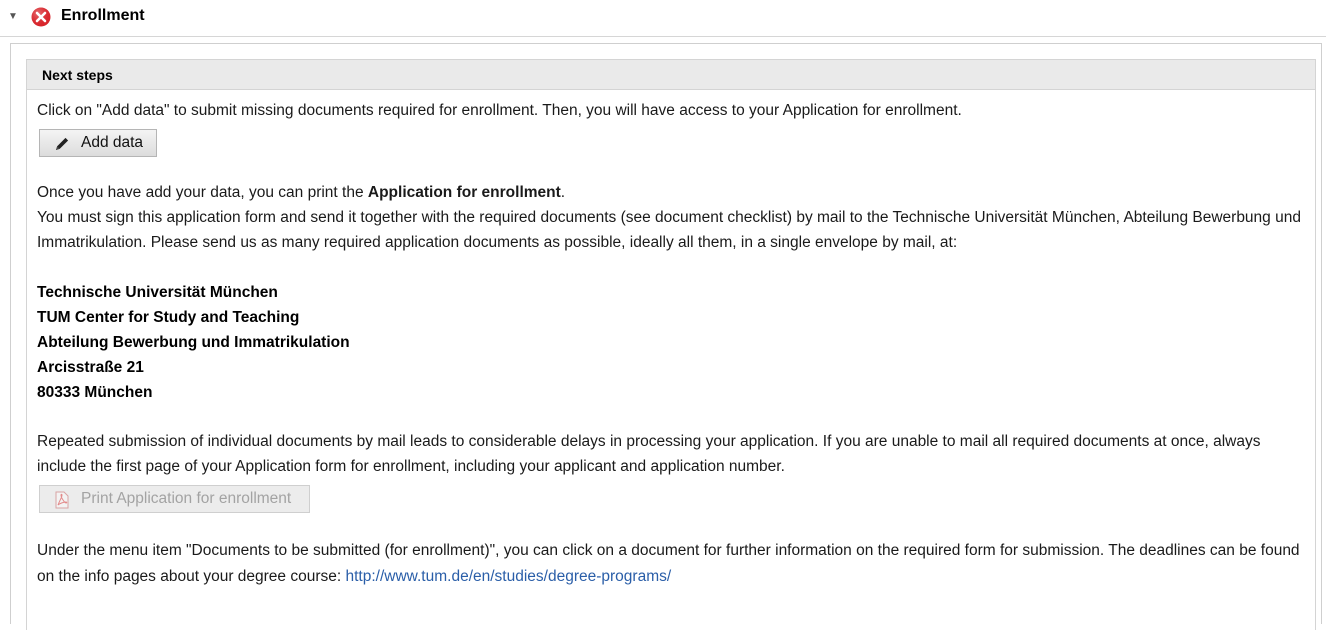 This screenshot has width=1330, height=630. What do you see at coordinates (95, 392) in the screenshot?
I see `address-line: 80333 München` at bounding box center [95, 392].